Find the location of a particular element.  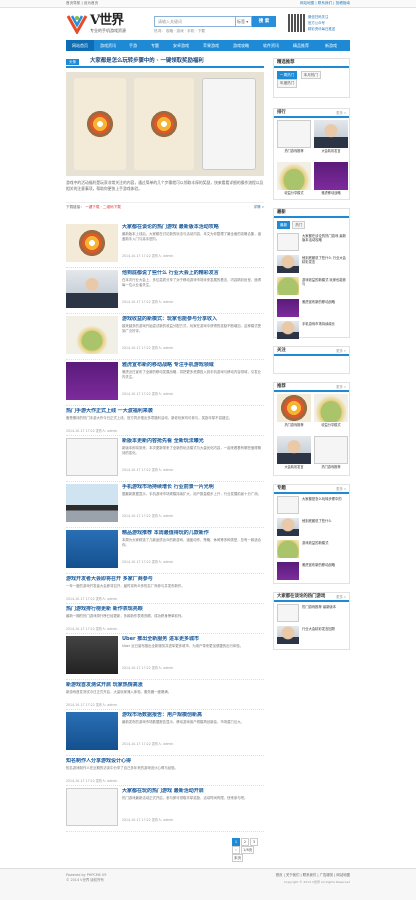

tab-latest: 最新 is located at coordinates (284, 225).